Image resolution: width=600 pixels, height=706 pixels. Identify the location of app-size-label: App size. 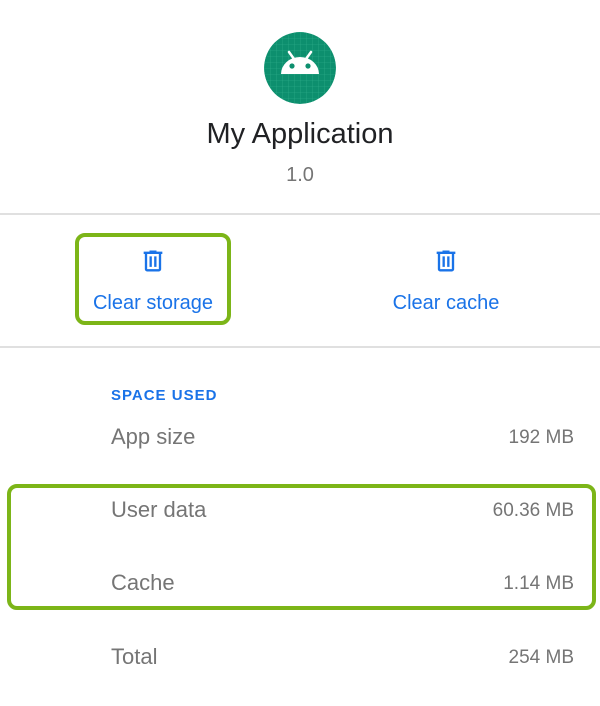
(153, 436).